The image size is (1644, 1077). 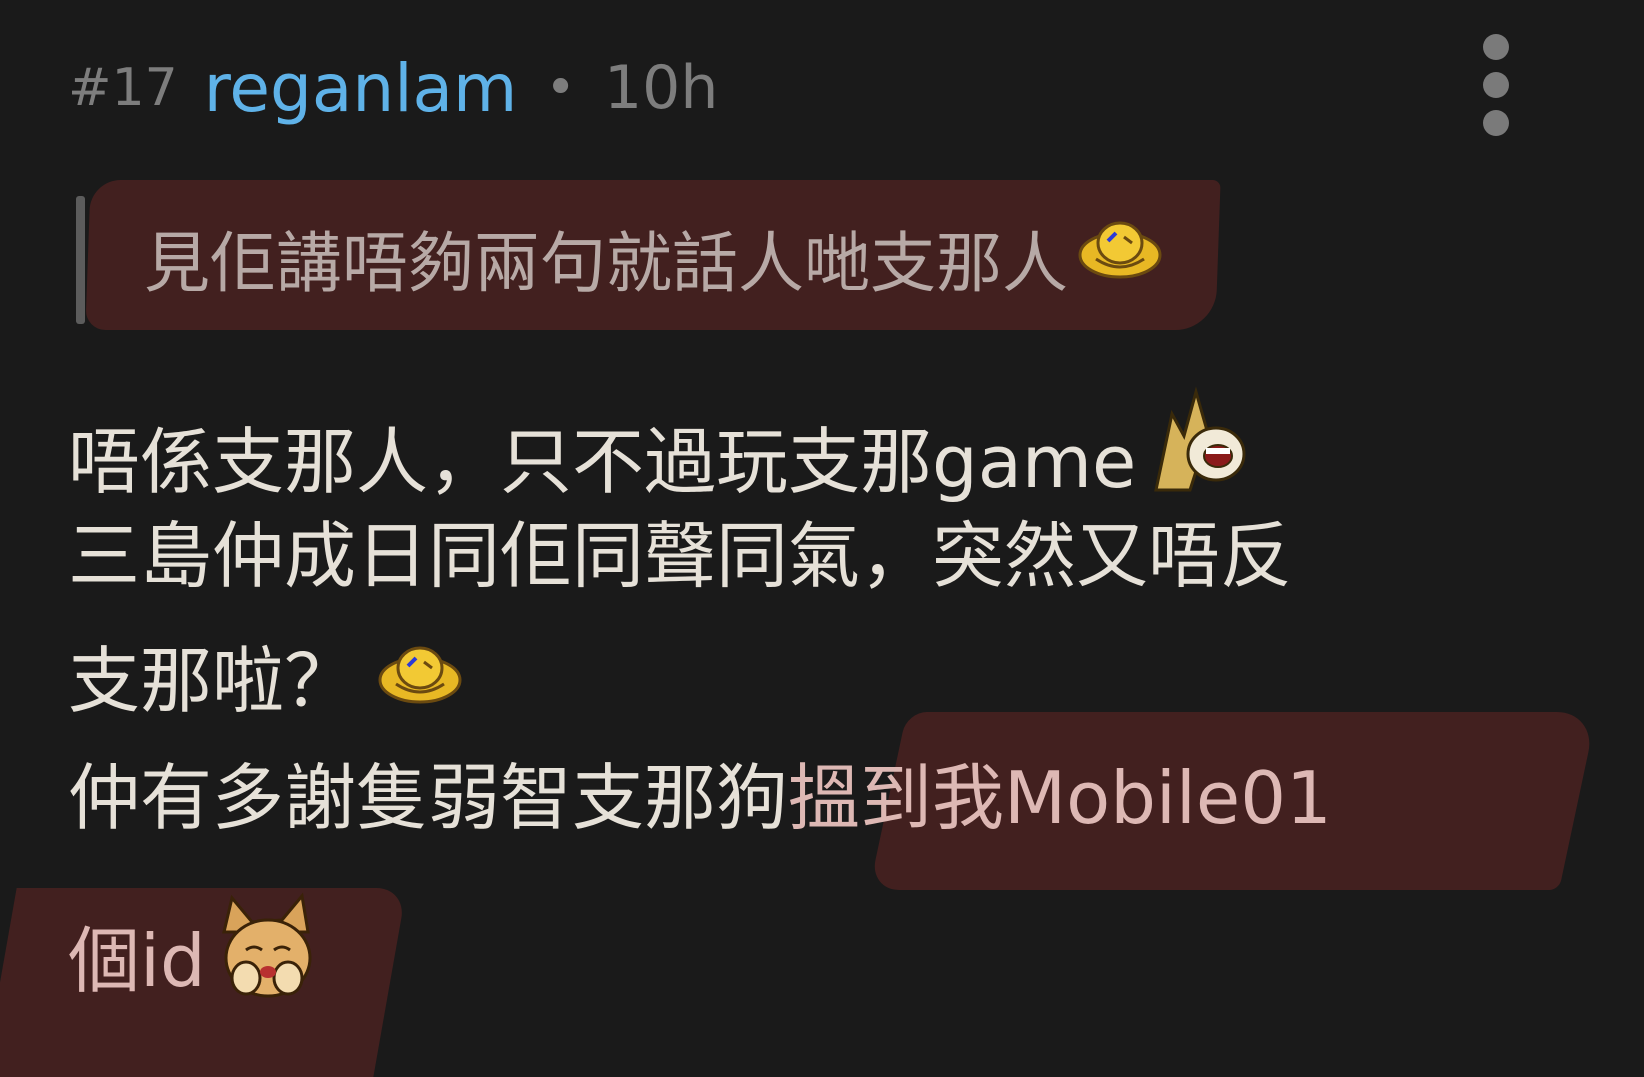 I want to click on post-time: 10h, so click(x=661, y=88).